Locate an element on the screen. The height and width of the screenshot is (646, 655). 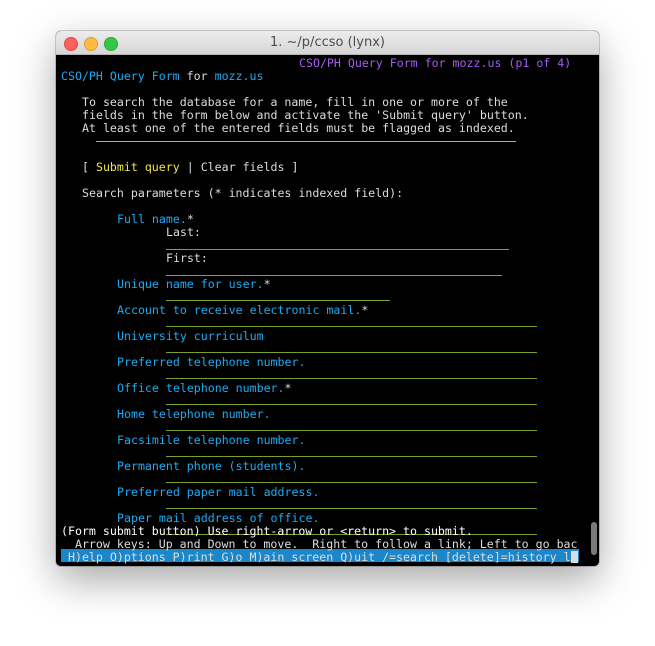
title-bar: 1. ~/p/ccso (lynx) is located at coordinates (327, 43).